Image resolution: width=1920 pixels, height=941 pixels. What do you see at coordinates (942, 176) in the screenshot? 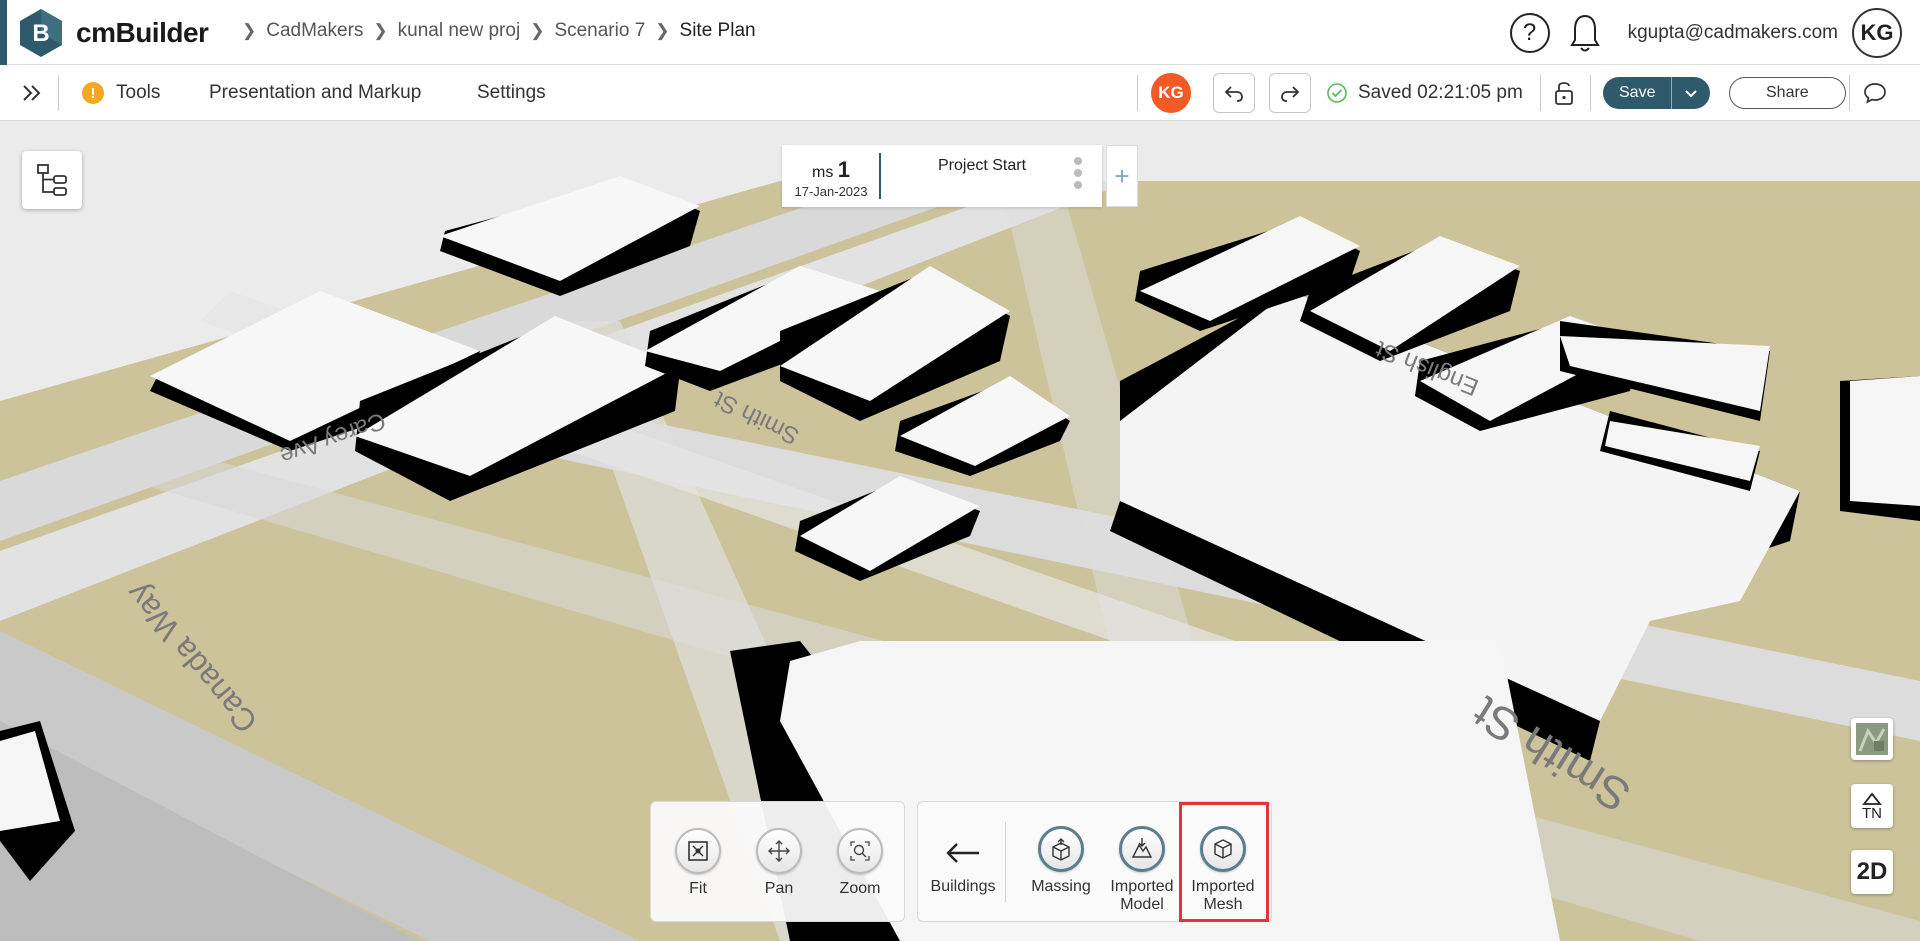
I see `milestone-card: ms 1 17-Jan-2023 Project Start` at bounding box center [942, 176].